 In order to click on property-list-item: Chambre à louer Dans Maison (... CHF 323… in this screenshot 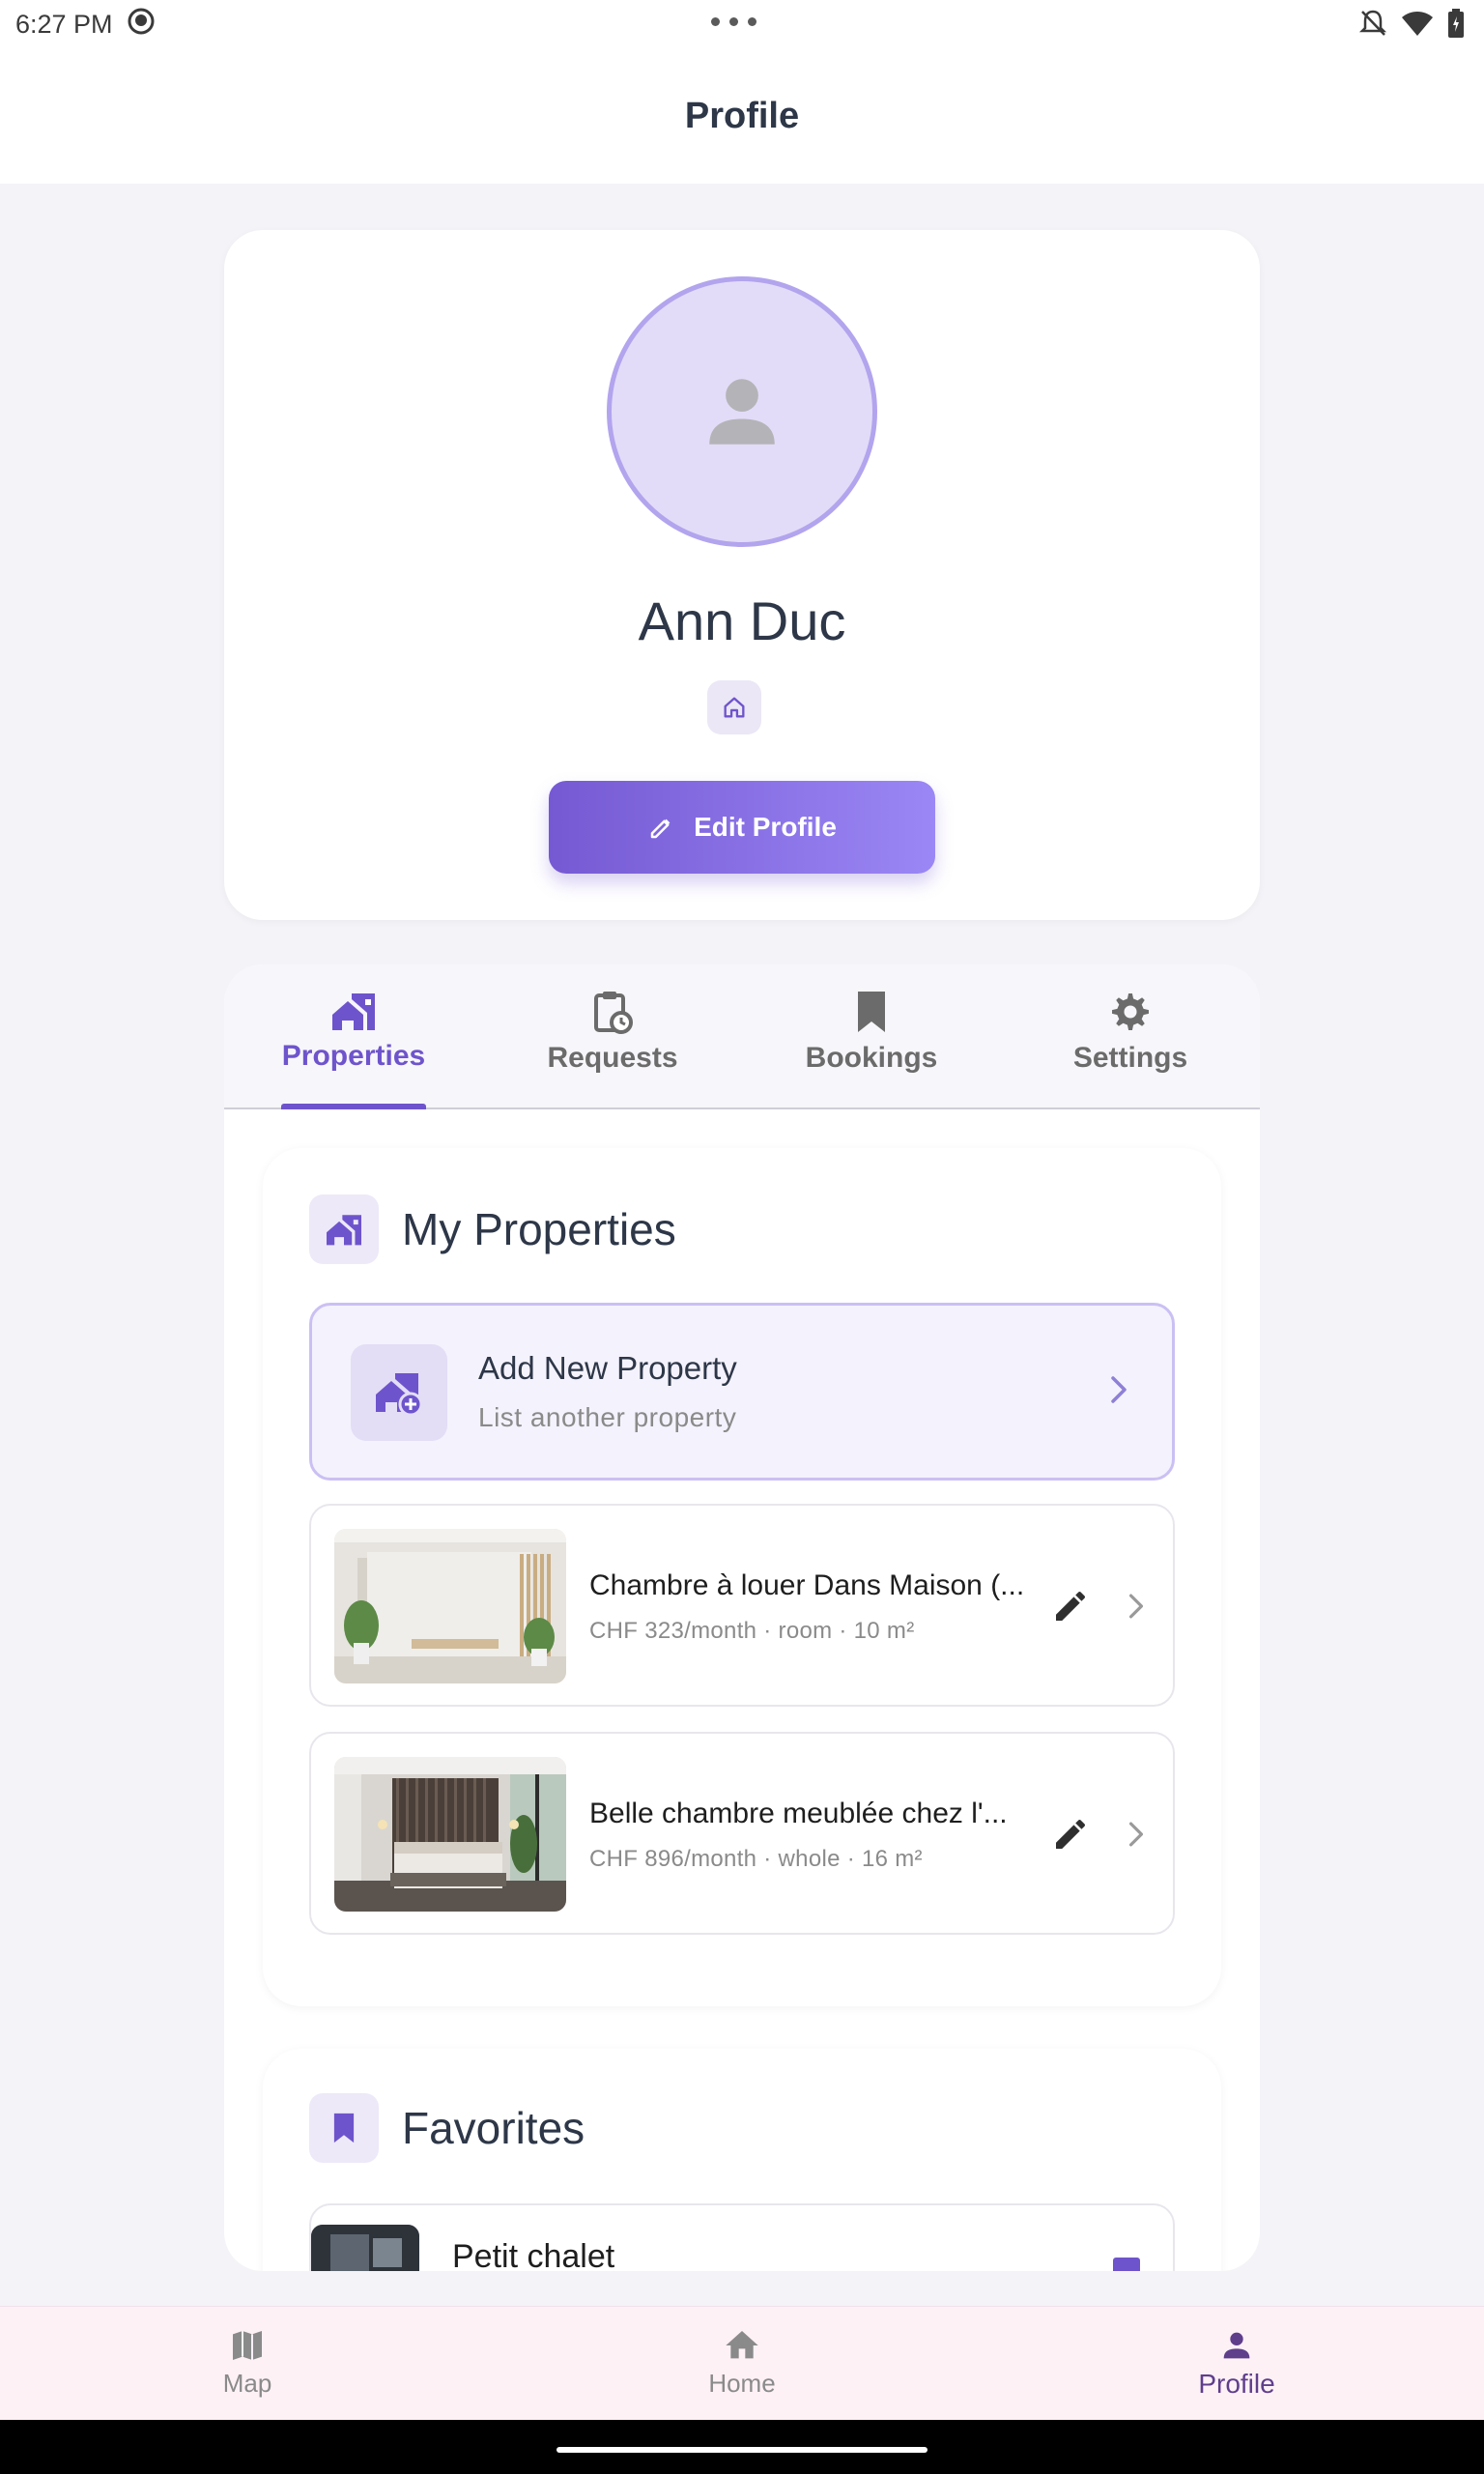, I will do `click(742, 1605)`.